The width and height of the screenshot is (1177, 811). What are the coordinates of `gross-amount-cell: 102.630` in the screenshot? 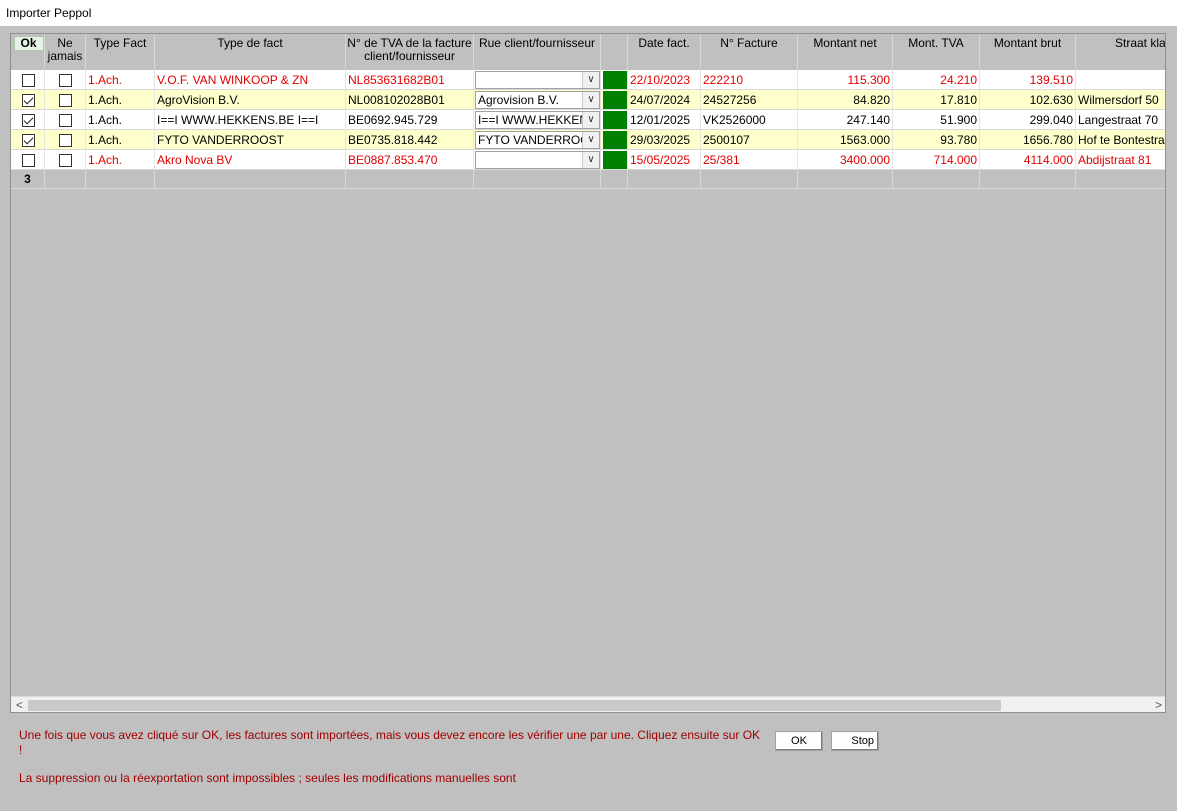 It's located at (1028, 100).